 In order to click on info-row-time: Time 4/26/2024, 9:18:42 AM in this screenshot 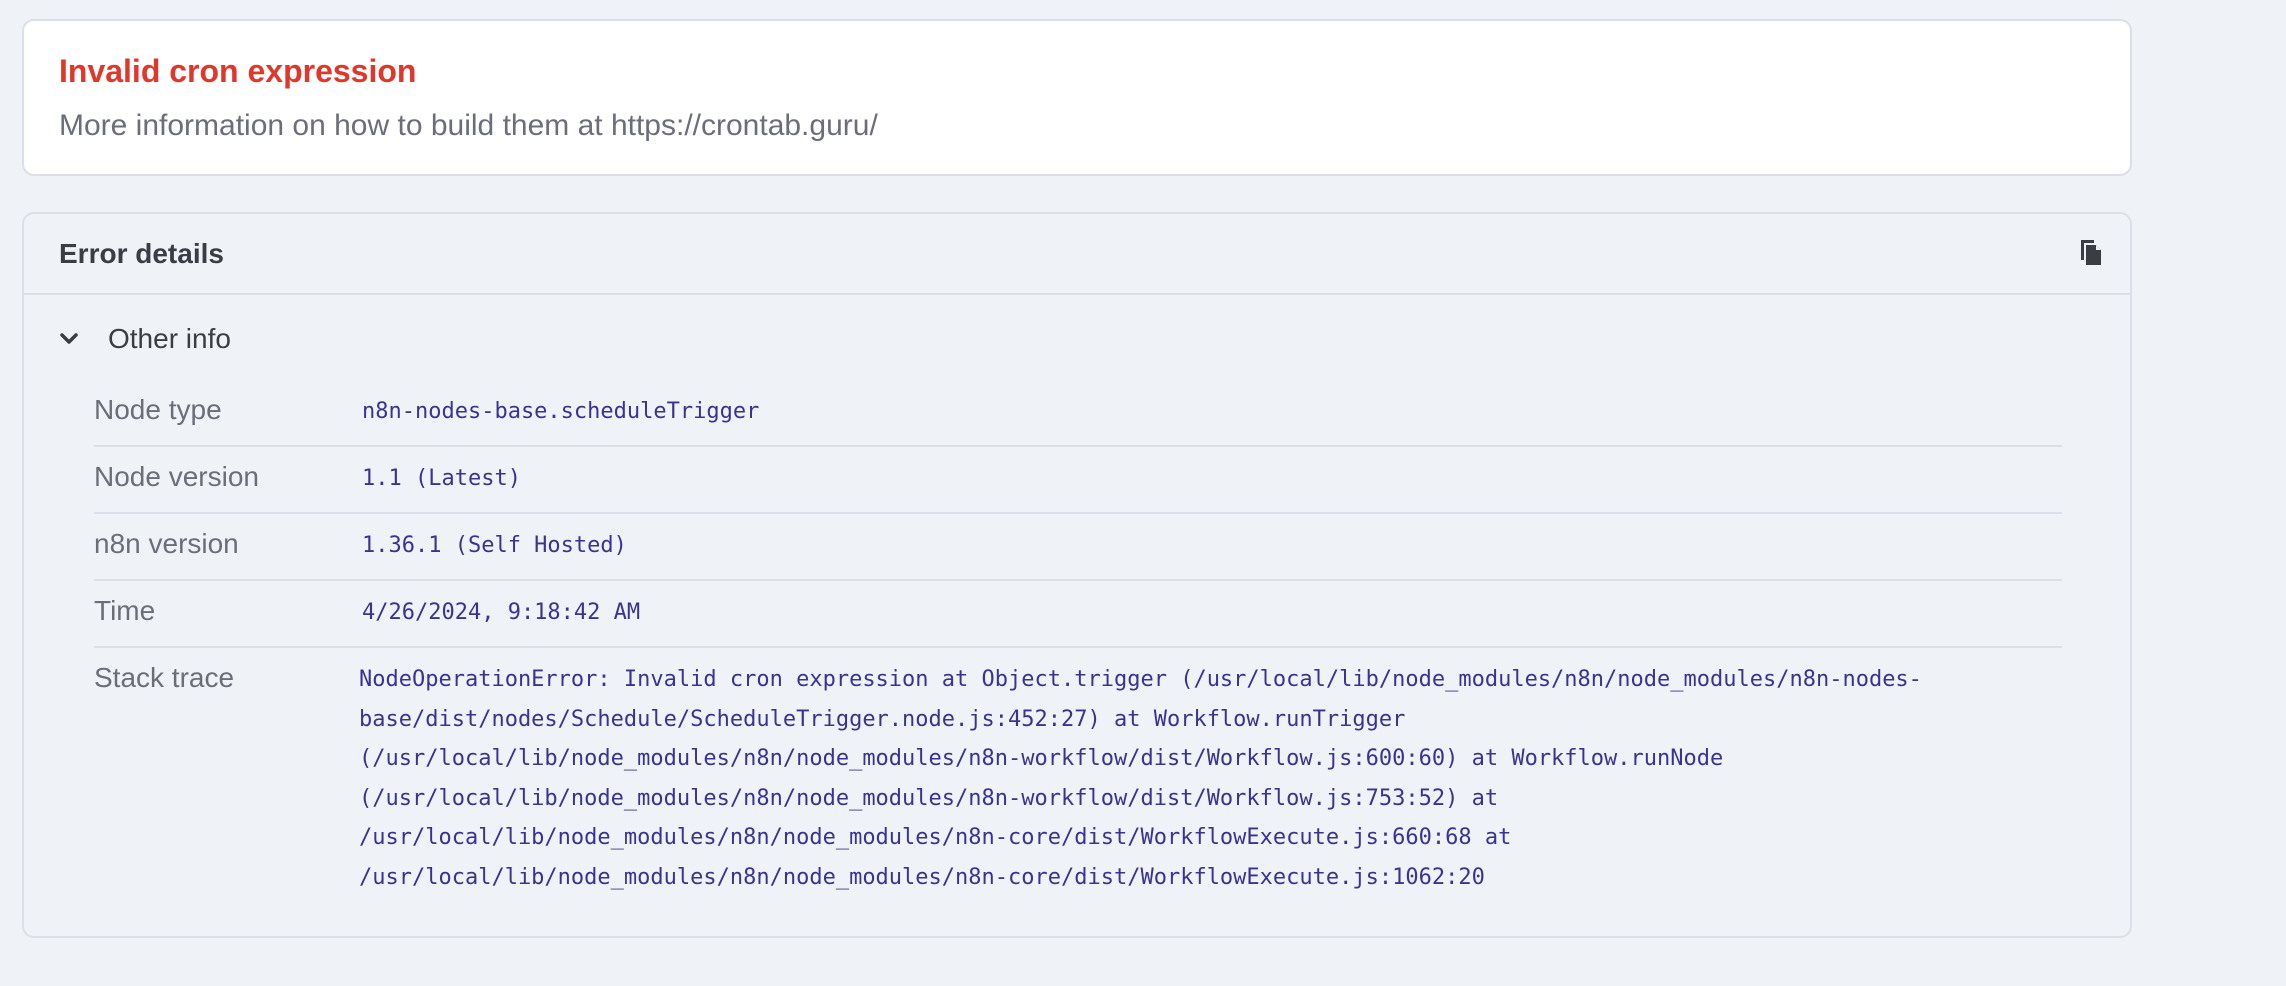, I will do `click(1078, 614)`.